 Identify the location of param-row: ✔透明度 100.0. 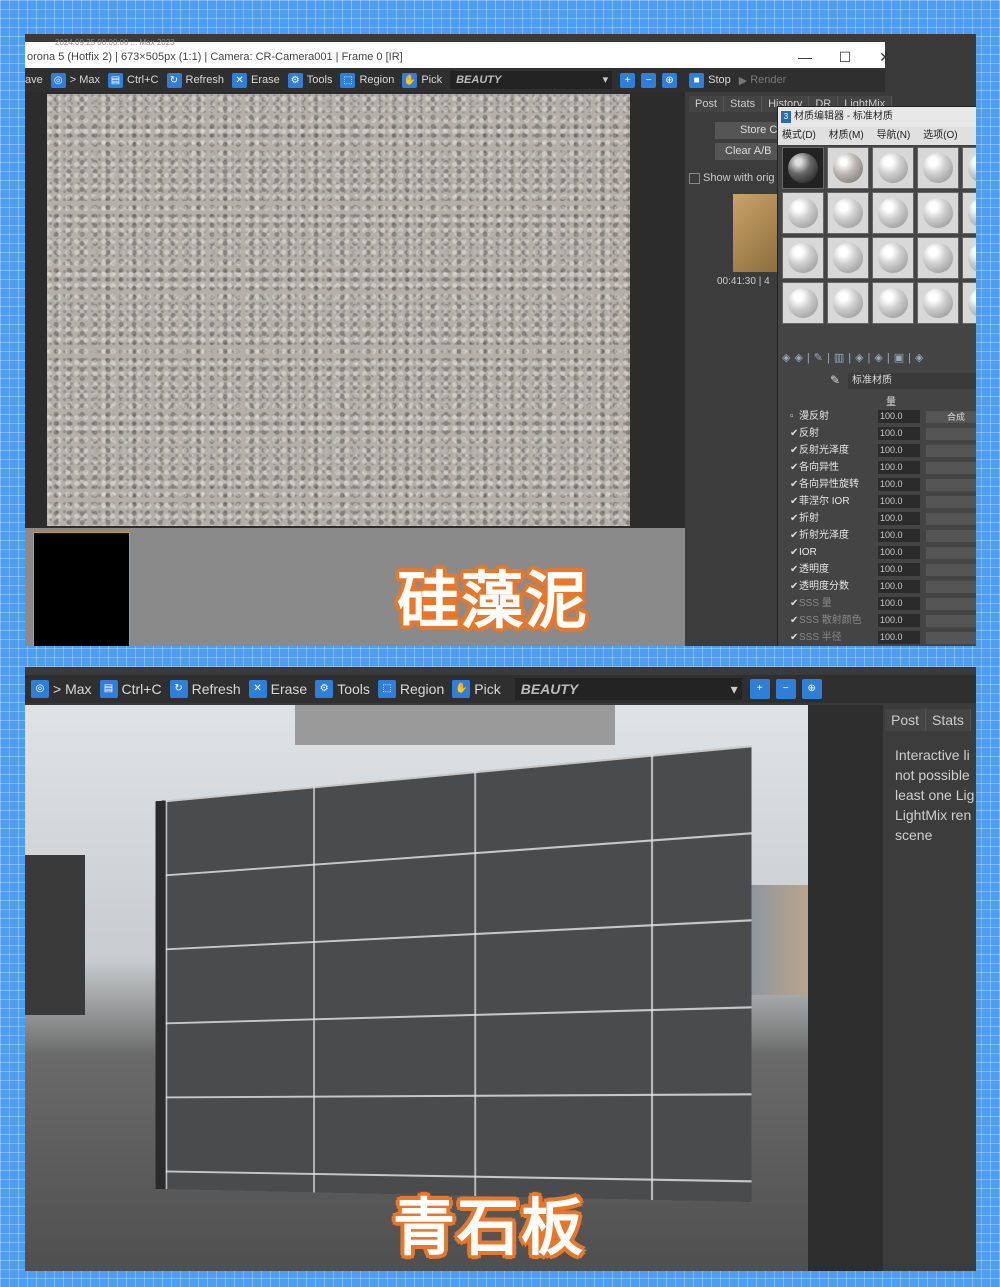
(883, 570).